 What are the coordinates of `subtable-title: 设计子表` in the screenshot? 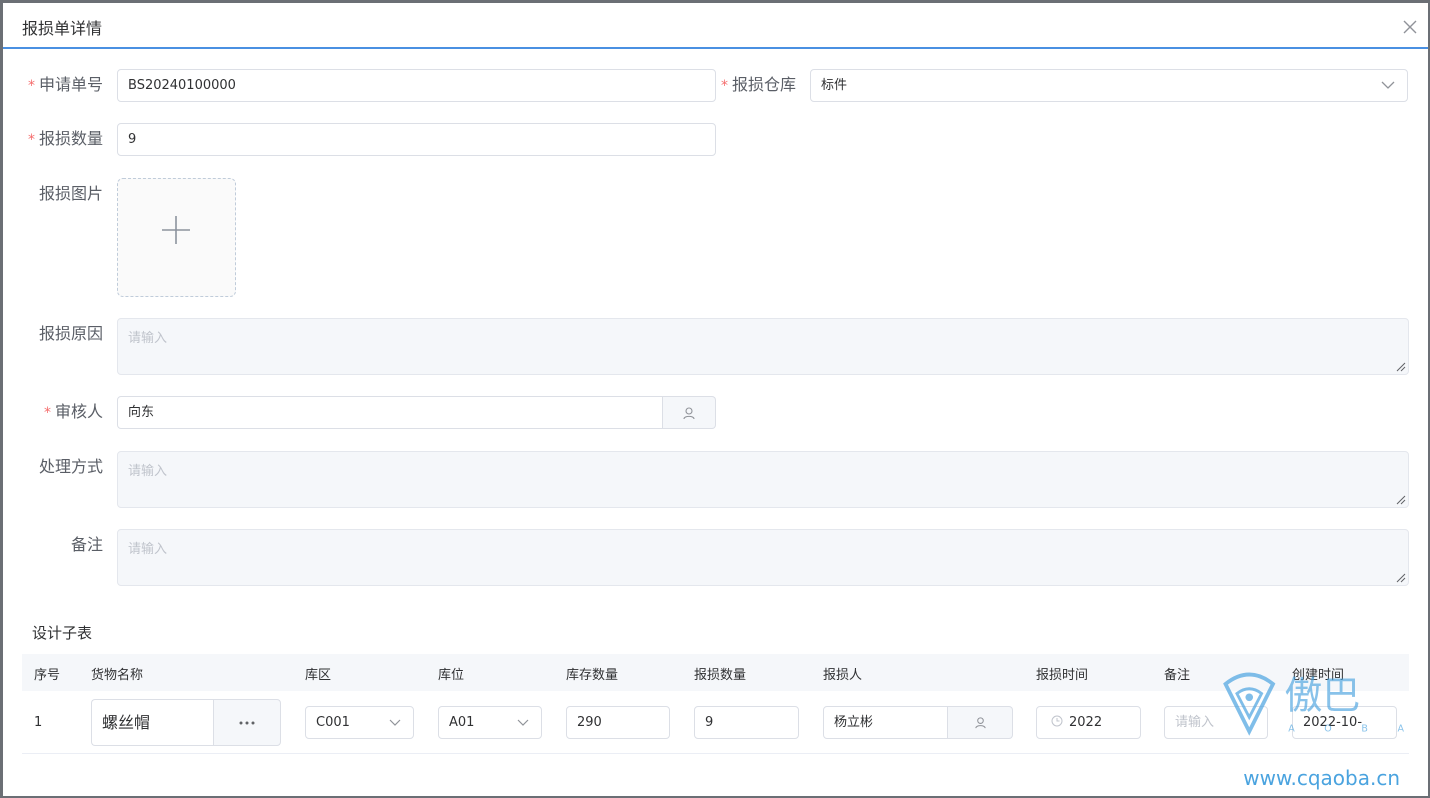 It's located at (62, 633).